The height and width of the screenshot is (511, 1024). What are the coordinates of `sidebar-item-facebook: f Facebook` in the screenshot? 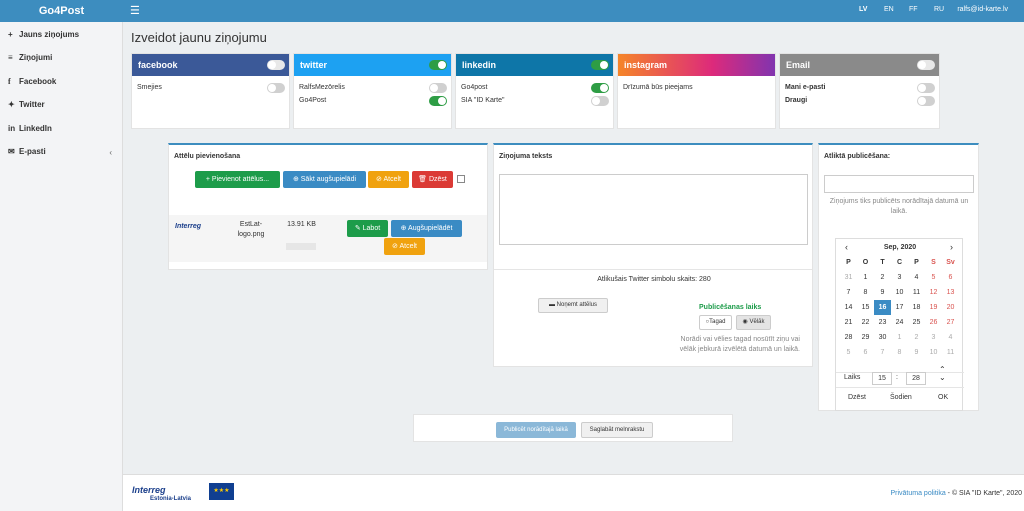 It's located at (32, 81).